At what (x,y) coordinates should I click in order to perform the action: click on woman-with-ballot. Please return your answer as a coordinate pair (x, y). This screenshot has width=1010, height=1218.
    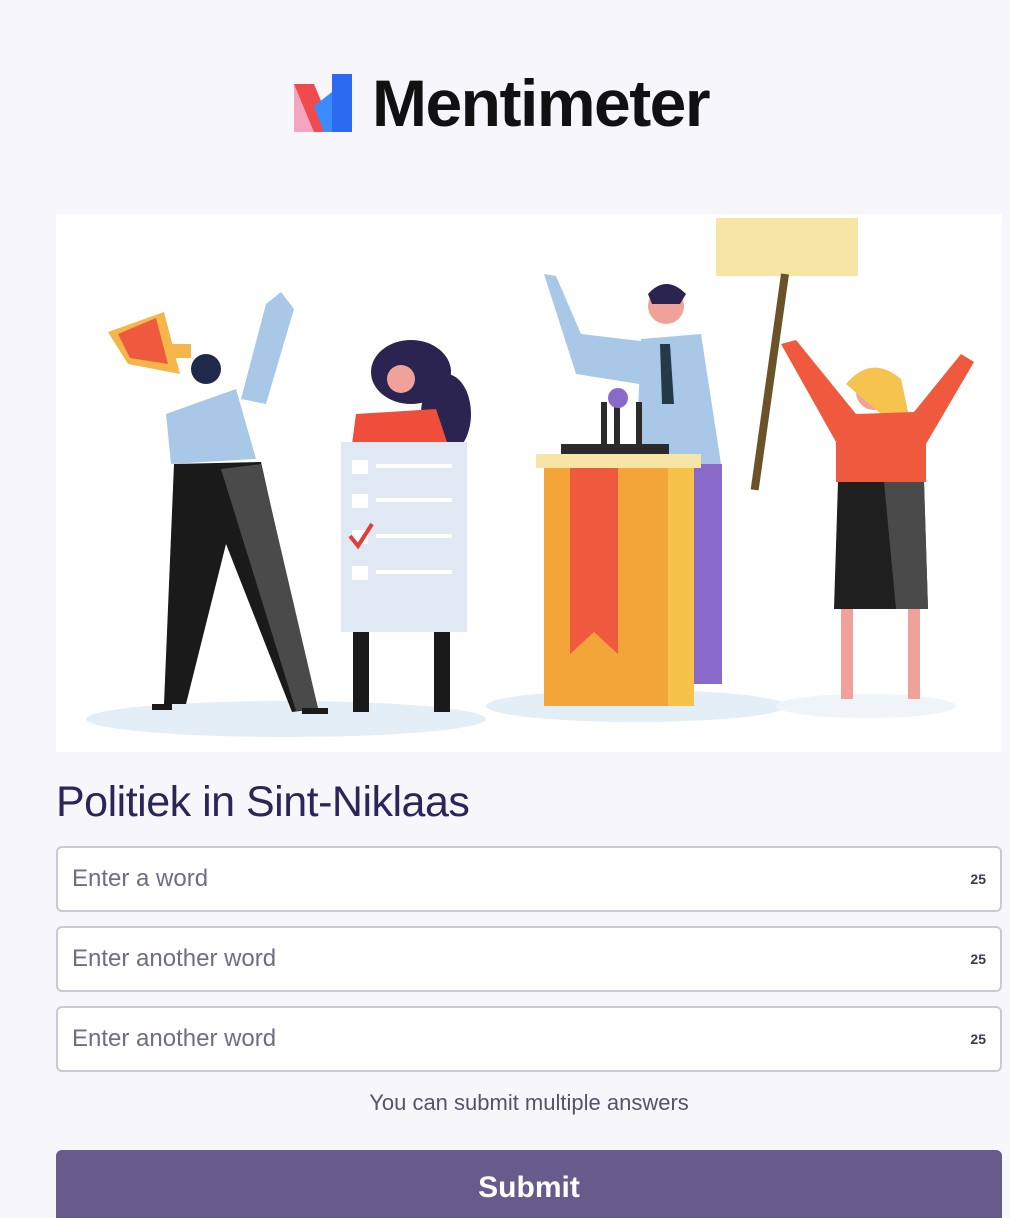
    Looking at the image, I should click on (406, 526).